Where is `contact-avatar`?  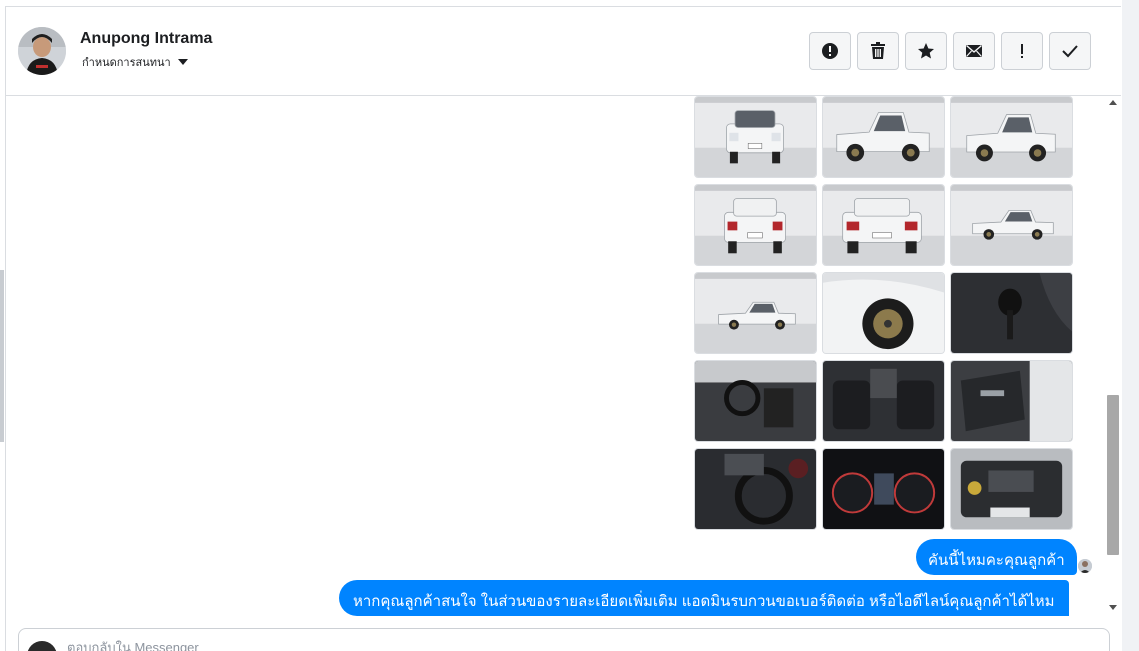
contact-avatar is located at coordinates (42, 51).